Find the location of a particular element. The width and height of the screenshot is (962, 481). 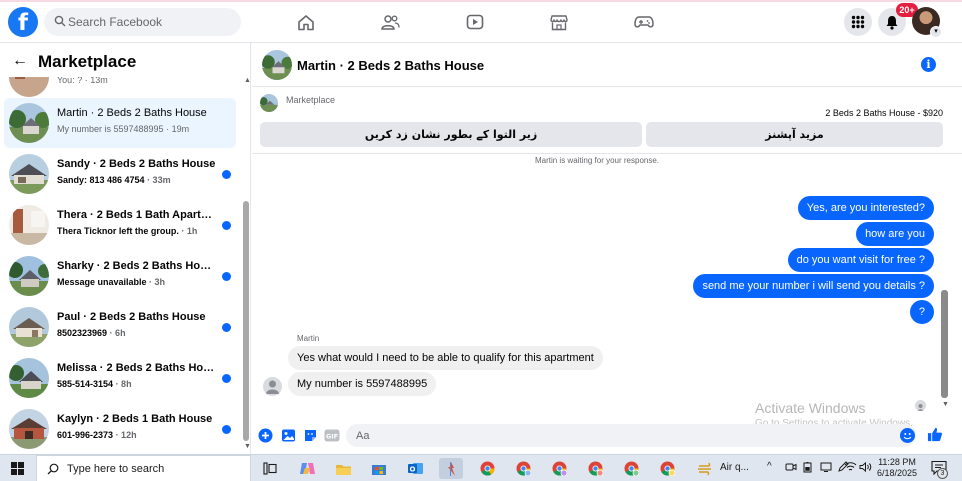

waiting-status-text: Martin is waiting for your response. is located at coordinates (597, 160).